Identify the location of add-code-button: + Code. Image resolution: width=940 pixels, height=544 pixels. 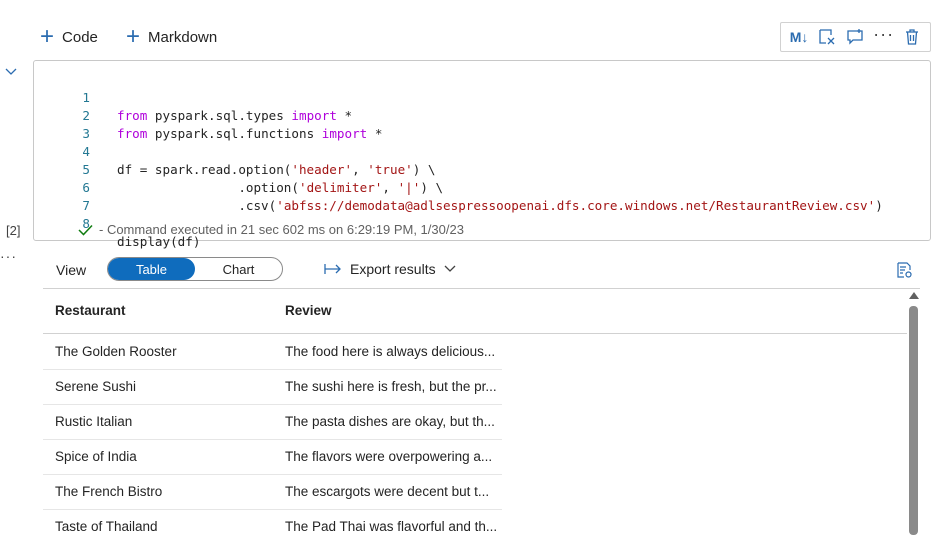
(69, 36).